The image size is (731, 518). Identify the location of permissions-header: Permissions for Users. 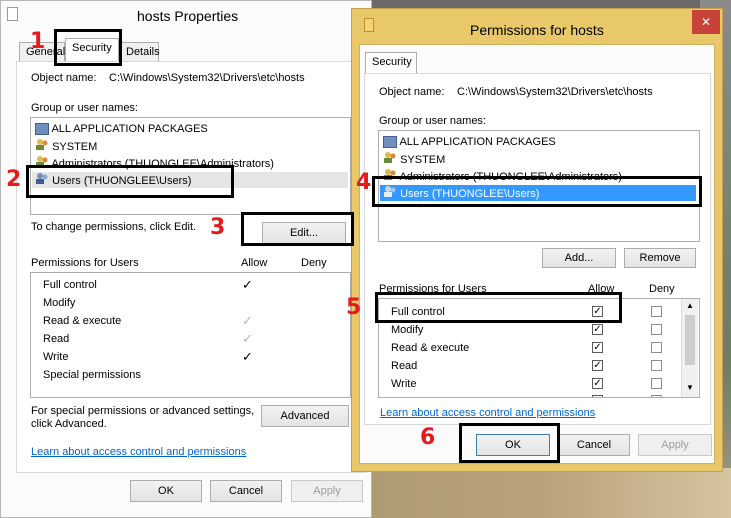
(85, 263).